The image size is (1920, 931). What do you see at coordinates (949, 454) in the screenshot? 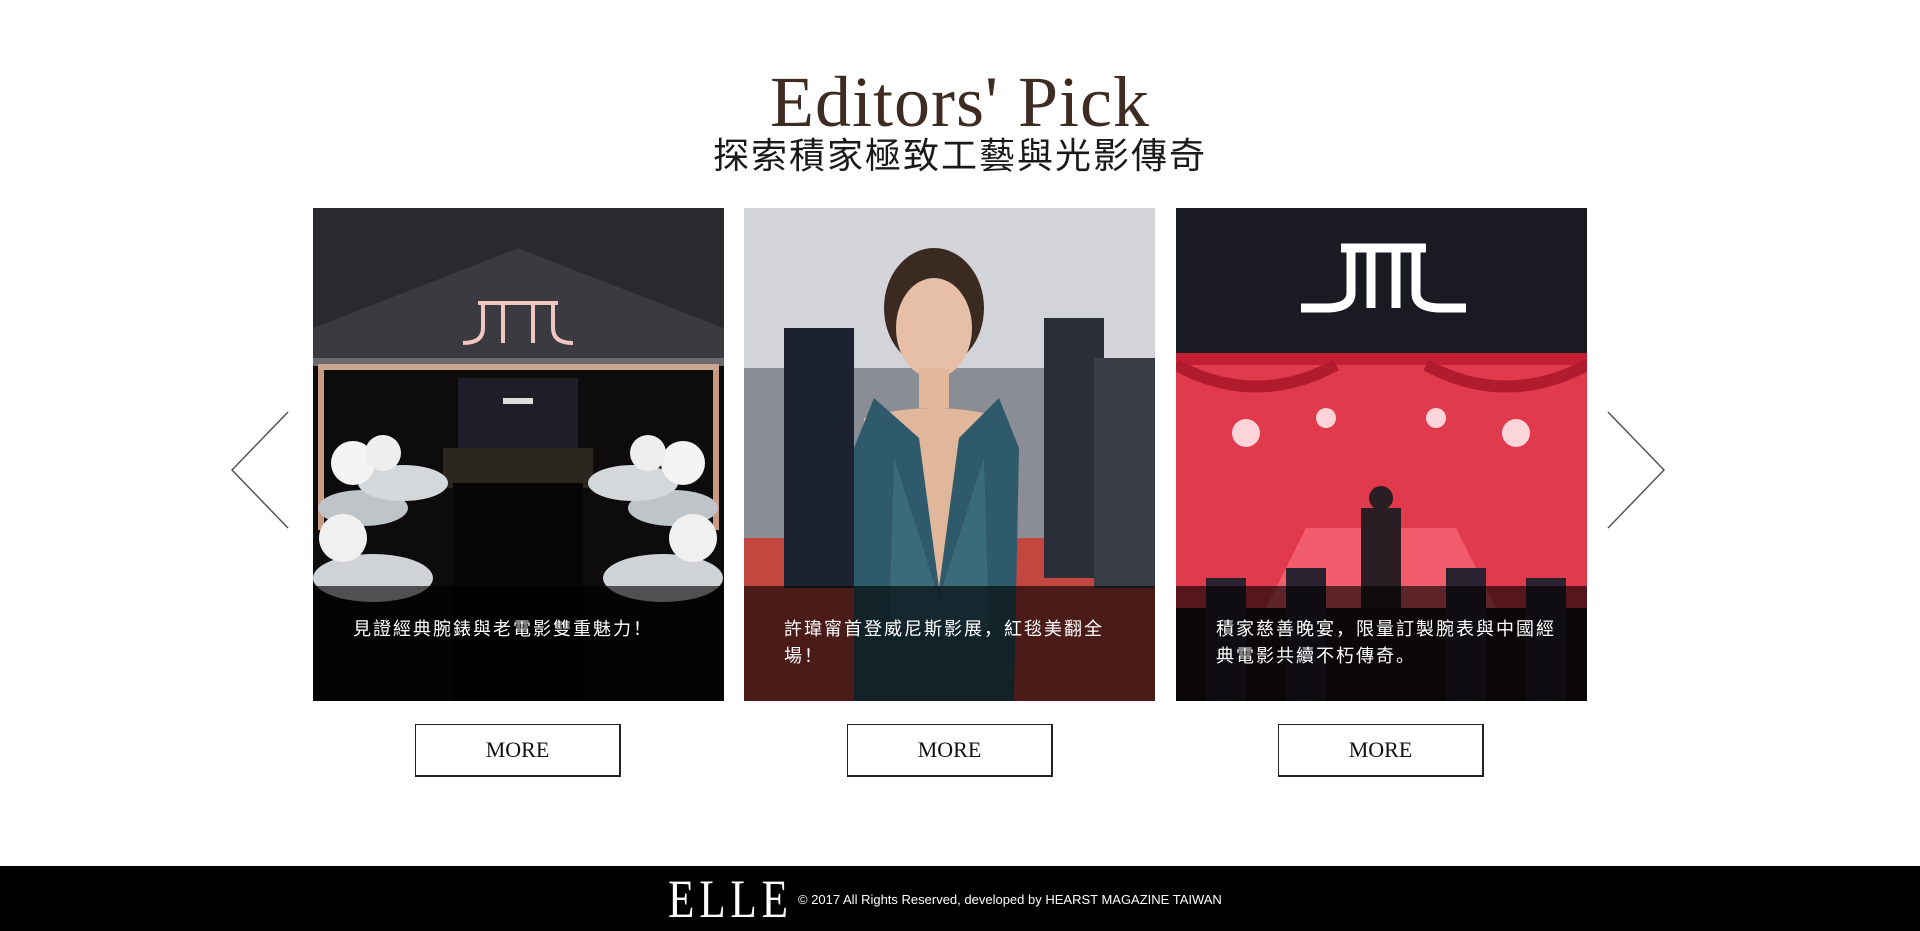
I see `story-card-2: 許瑋甯首登威尼斯影展，紅毯美翻全場！` at bounding box center [949, 454].